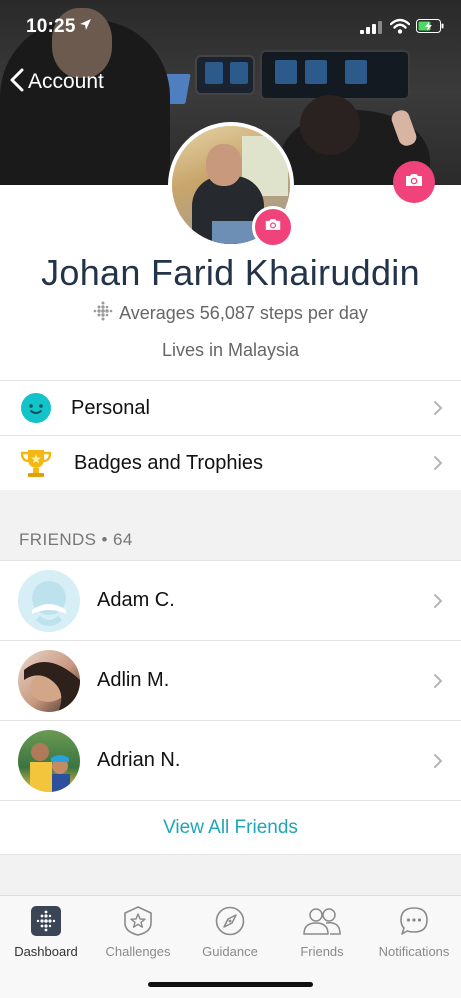 This screenshot has width=461, height=998. What do you see at coordinates (66, 81) in the screenshot?
I see `back-label: Account` at bounding box center [66, 81].